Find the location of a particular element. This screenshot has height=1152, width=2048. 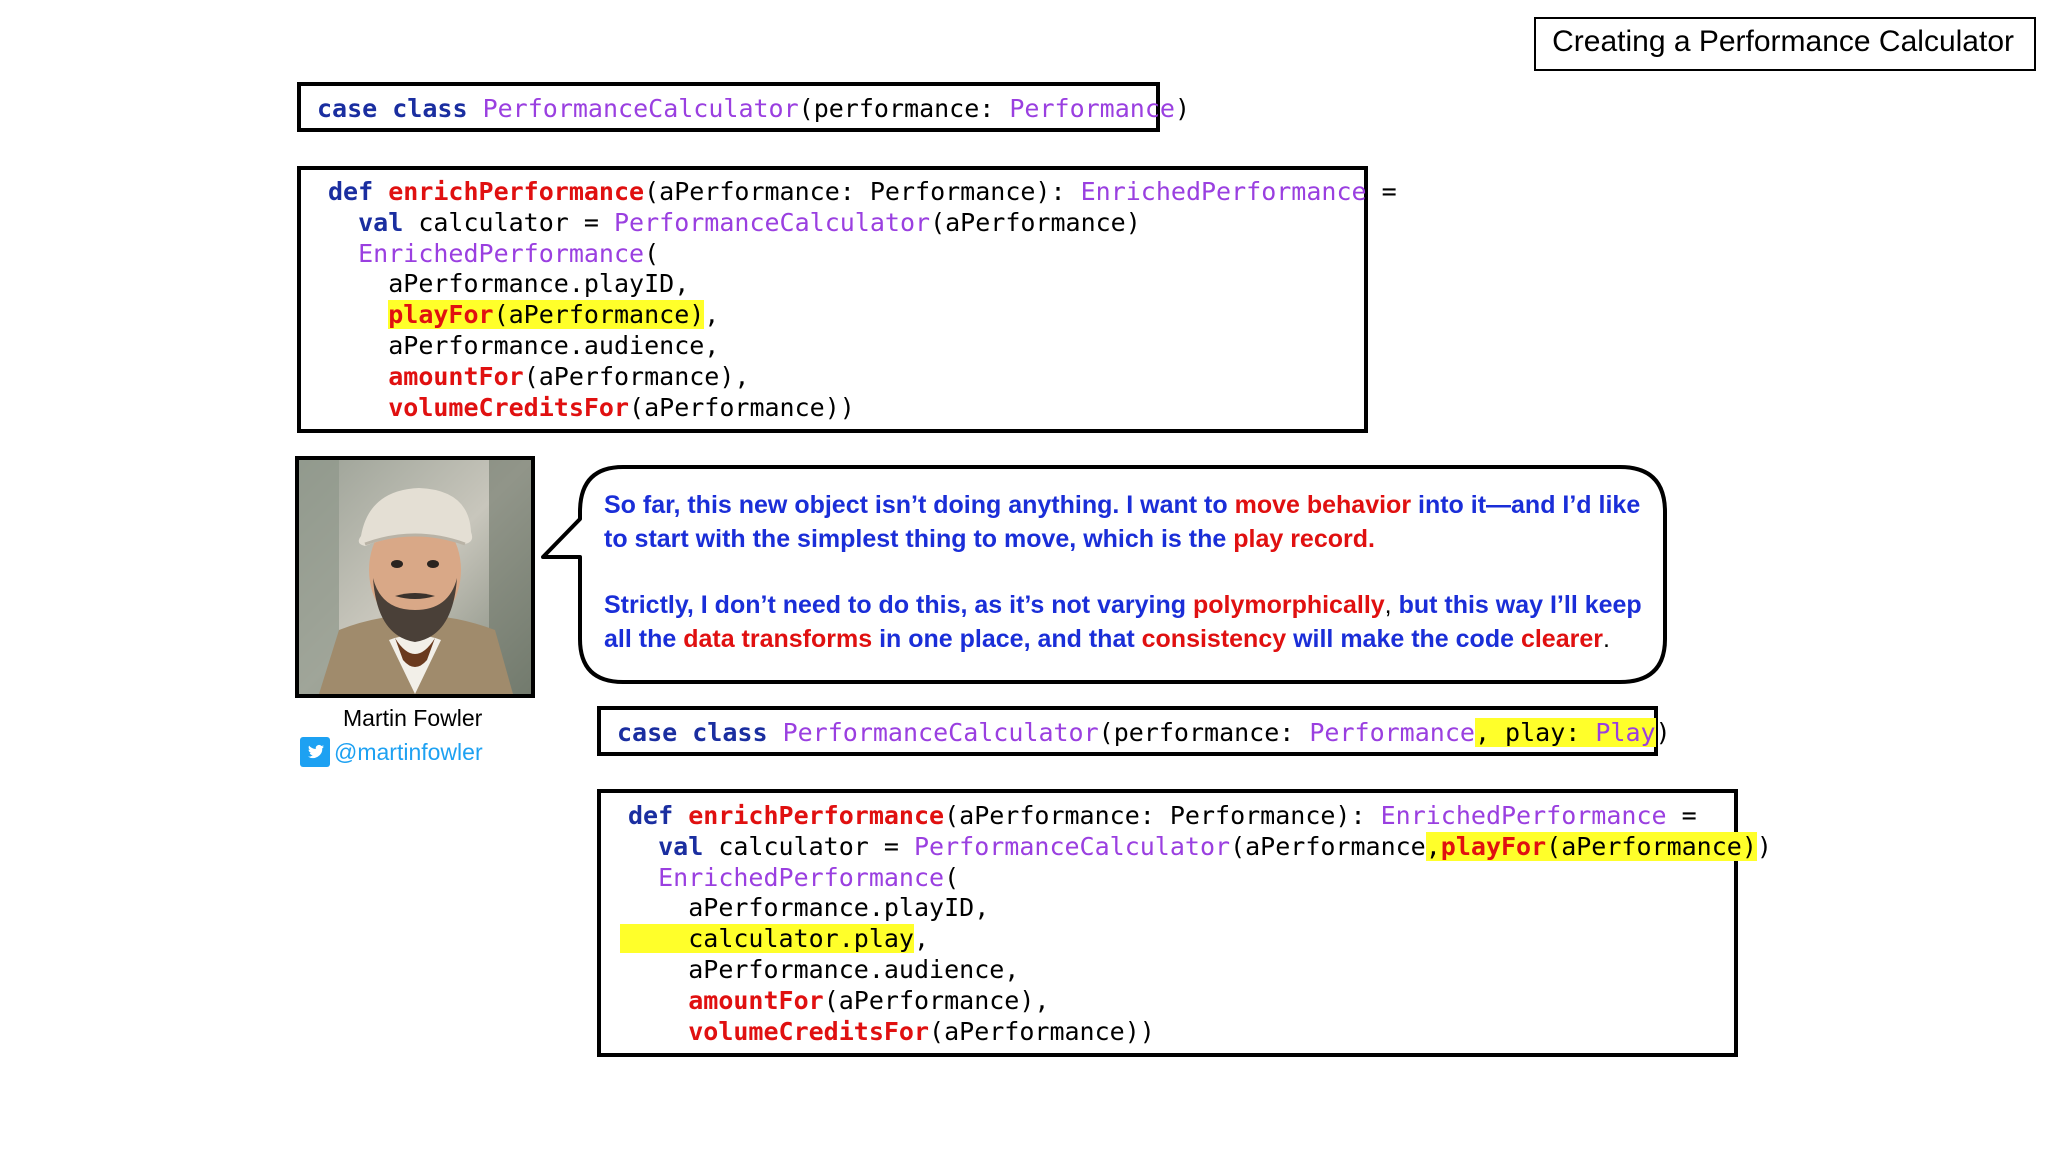

bubble-text-run: will make the code is located at coordinates (1403, 639).